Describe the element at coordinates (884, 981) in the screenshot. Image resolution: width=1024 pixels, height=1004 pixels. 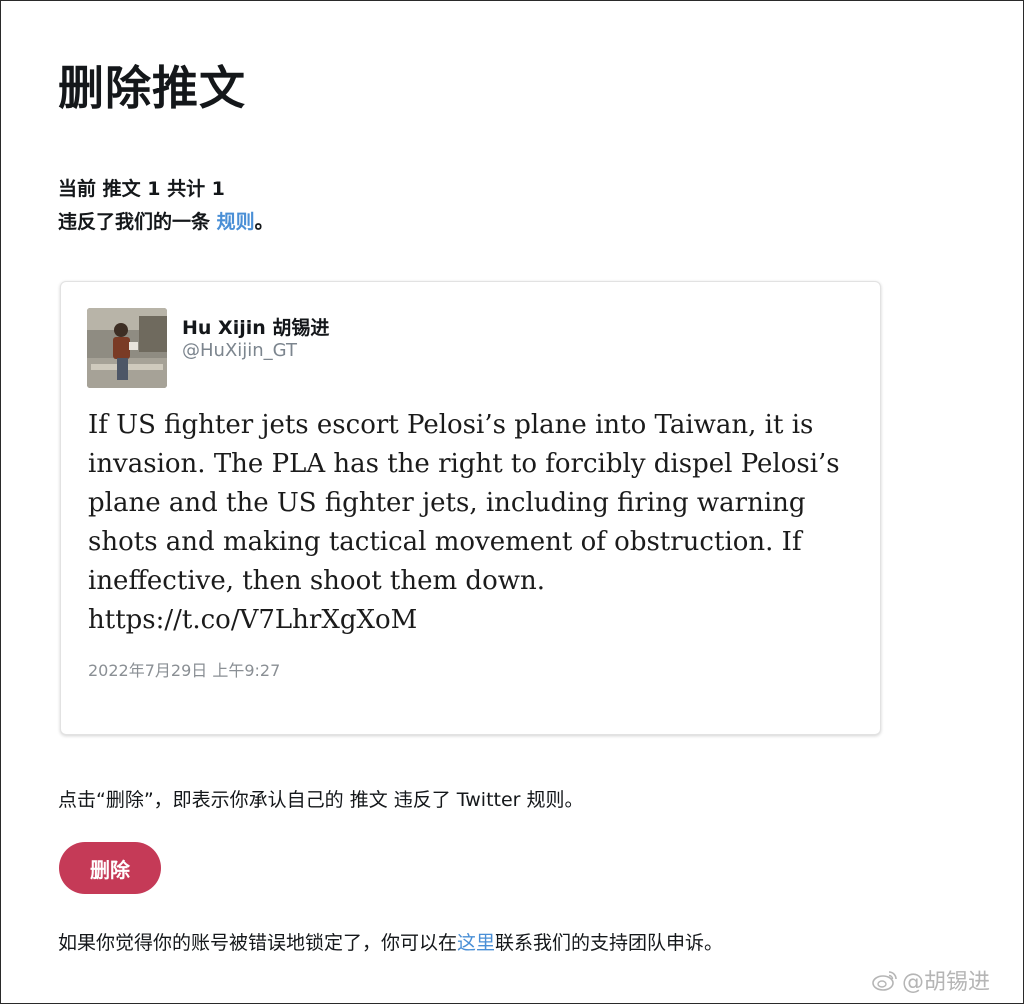
I see `weibo-icon` at that location.